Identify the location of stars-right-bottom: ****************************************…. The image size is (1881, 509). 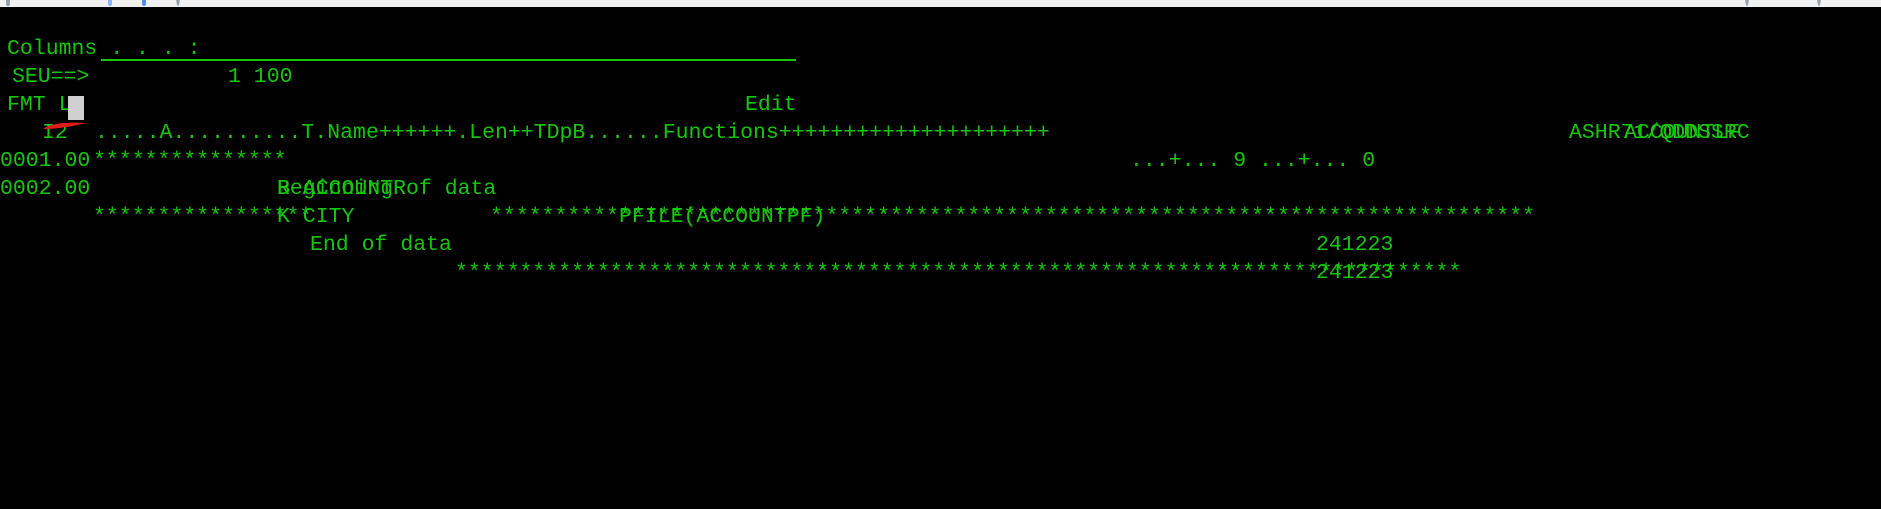
(958, 273).